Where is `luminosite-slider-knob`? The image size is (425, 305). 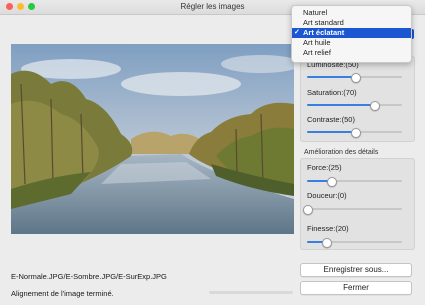 luminosite-slider-knob is located at coordinates (355, 78).